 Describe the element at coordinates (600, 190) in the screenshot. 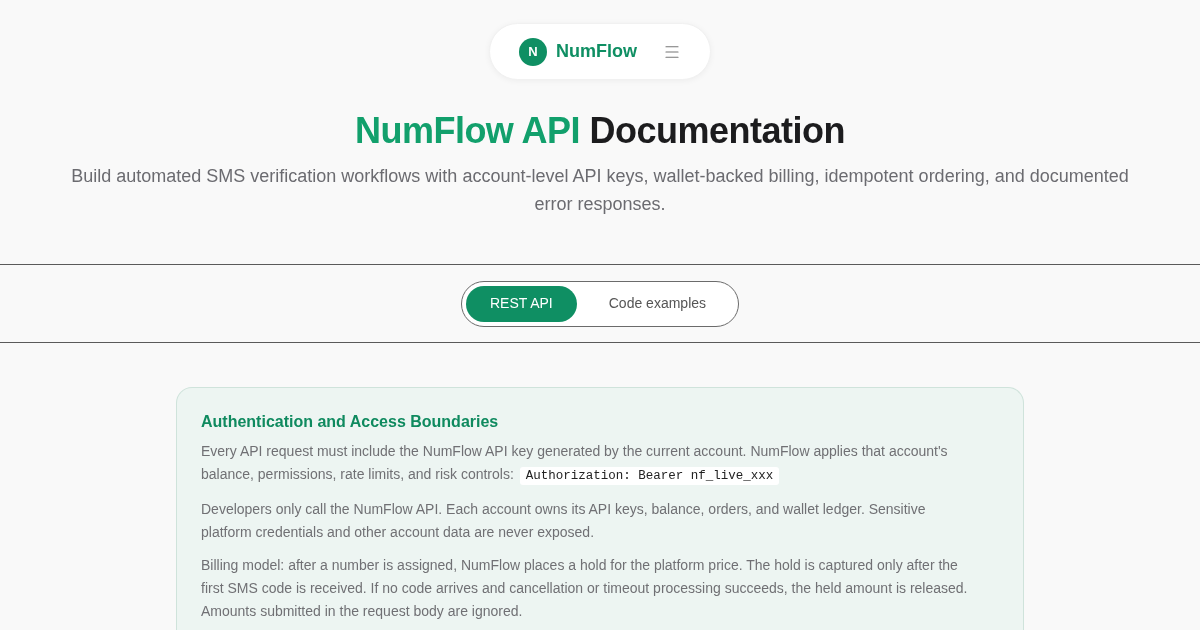

I see `page-subtitle: Build automated SMS verification workflows with account-level API keys, wallet-backed billing, idempotent ordering, and documented error responses.` at that location.